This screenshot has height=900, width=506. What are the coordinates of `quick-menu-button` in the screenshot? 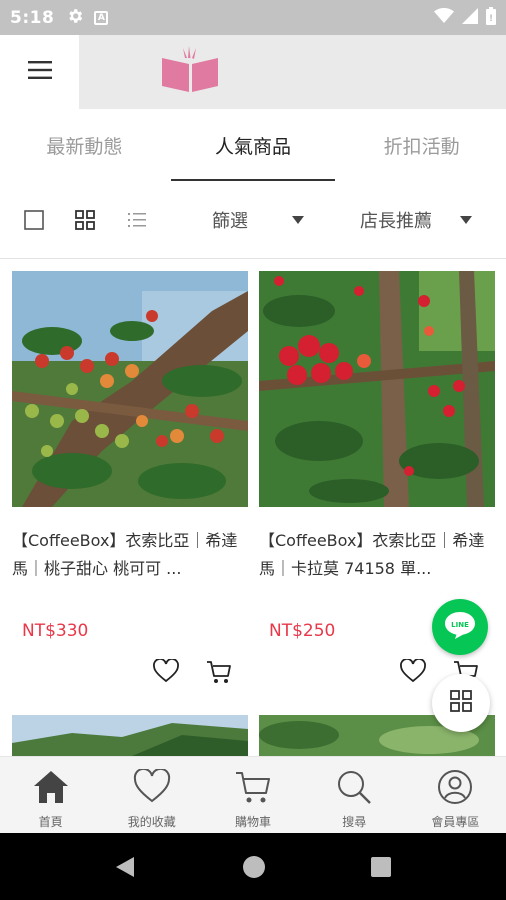 It's located at (461, 703).